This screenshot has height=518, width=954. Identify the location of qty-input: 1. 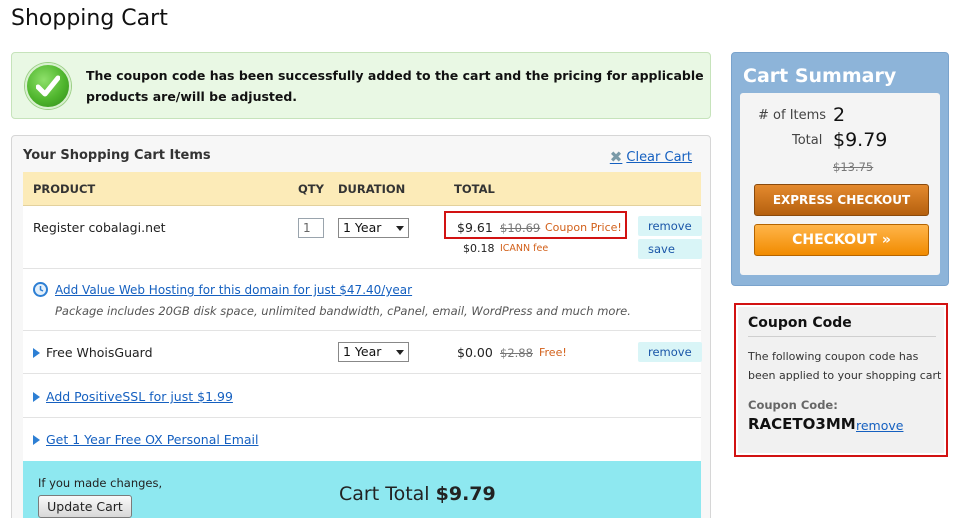
(311, 228).